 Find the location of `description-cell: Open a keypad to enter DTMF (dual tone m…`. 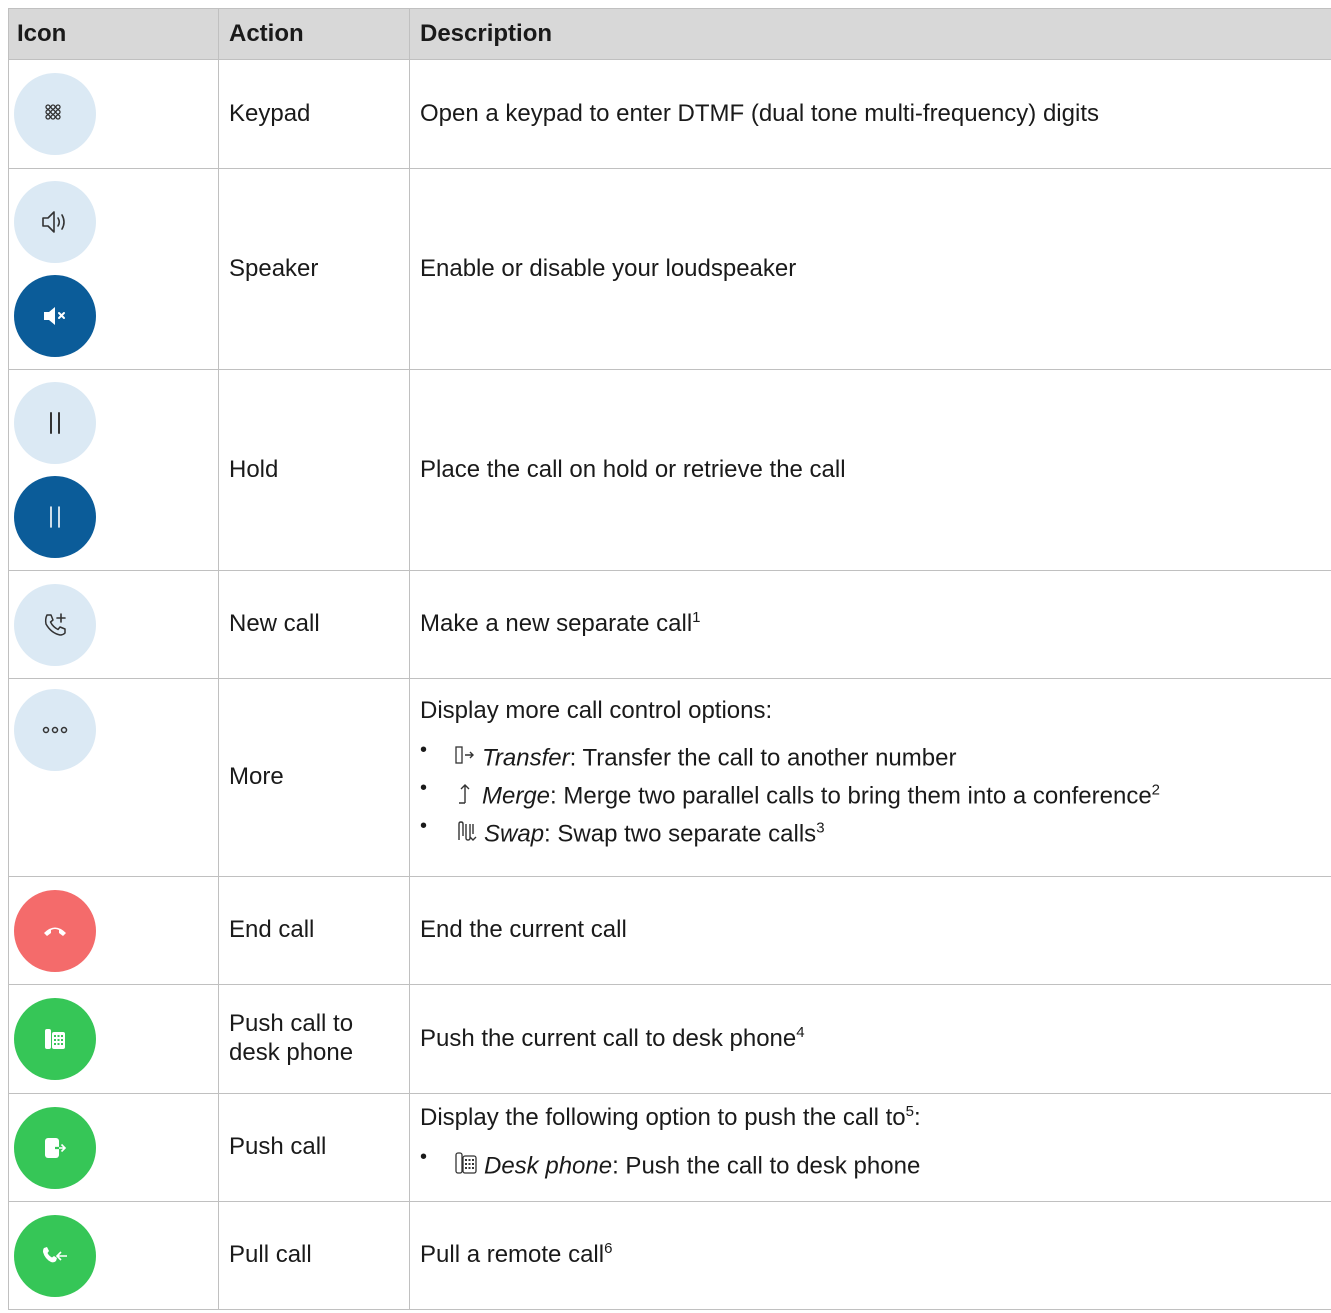

description-cell: Open a keypad to enter DTMF (dual tone m… is located at coordinates (870, 114).